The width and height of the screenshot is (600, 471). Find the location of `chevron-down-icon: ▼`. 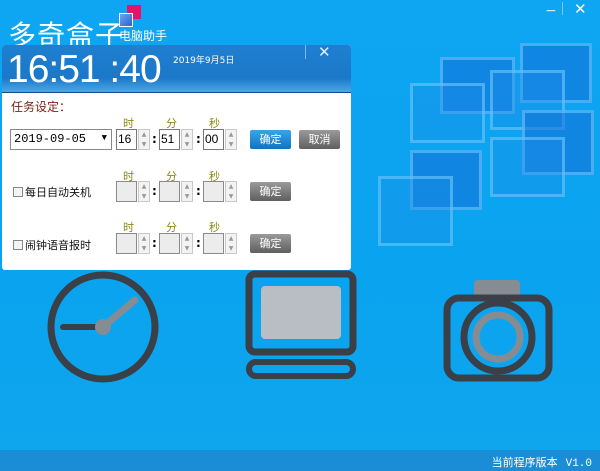

chevron-down-icon: ▼ is located at coordinates (104, 138).